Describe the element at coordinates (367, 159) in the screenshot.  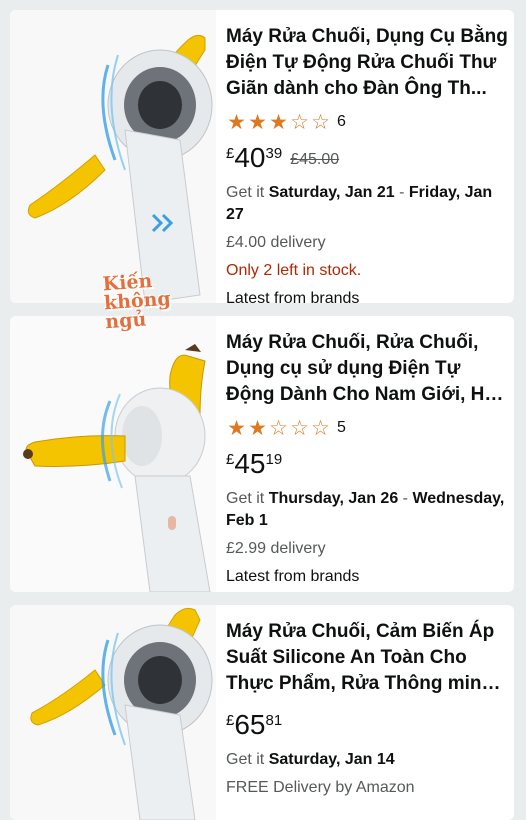
I see `product-price: £ 40 39 £45.00` at that location.